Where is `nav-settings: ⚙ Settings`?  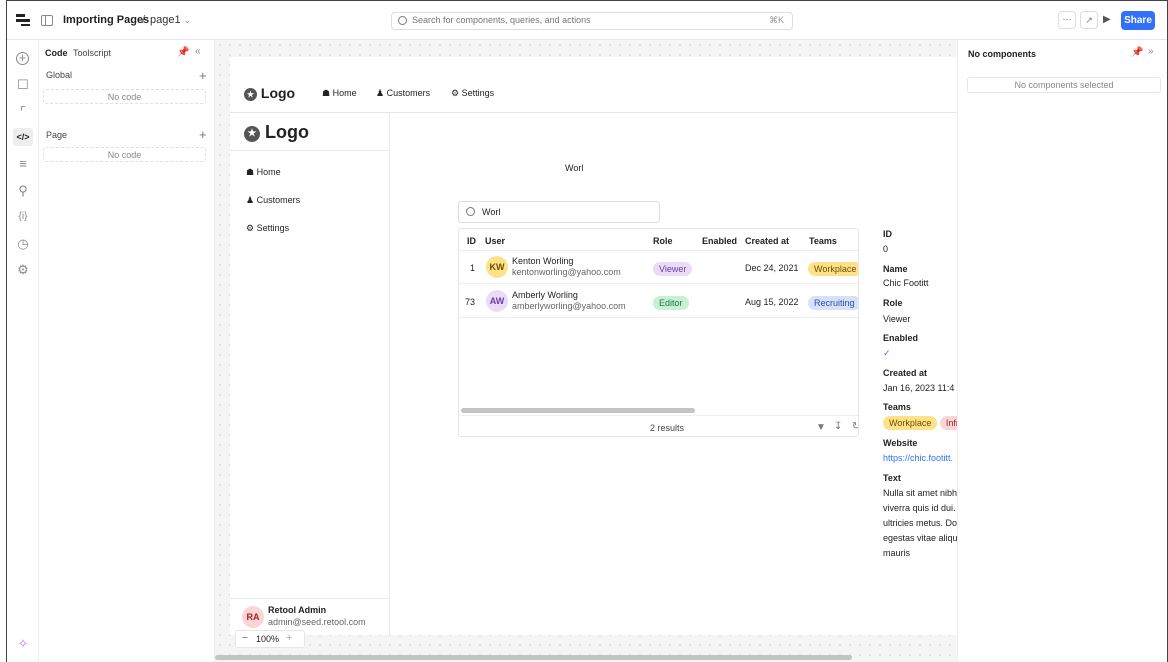
nav-settings: ⚙ Settings is located at coordinates (472, 93).